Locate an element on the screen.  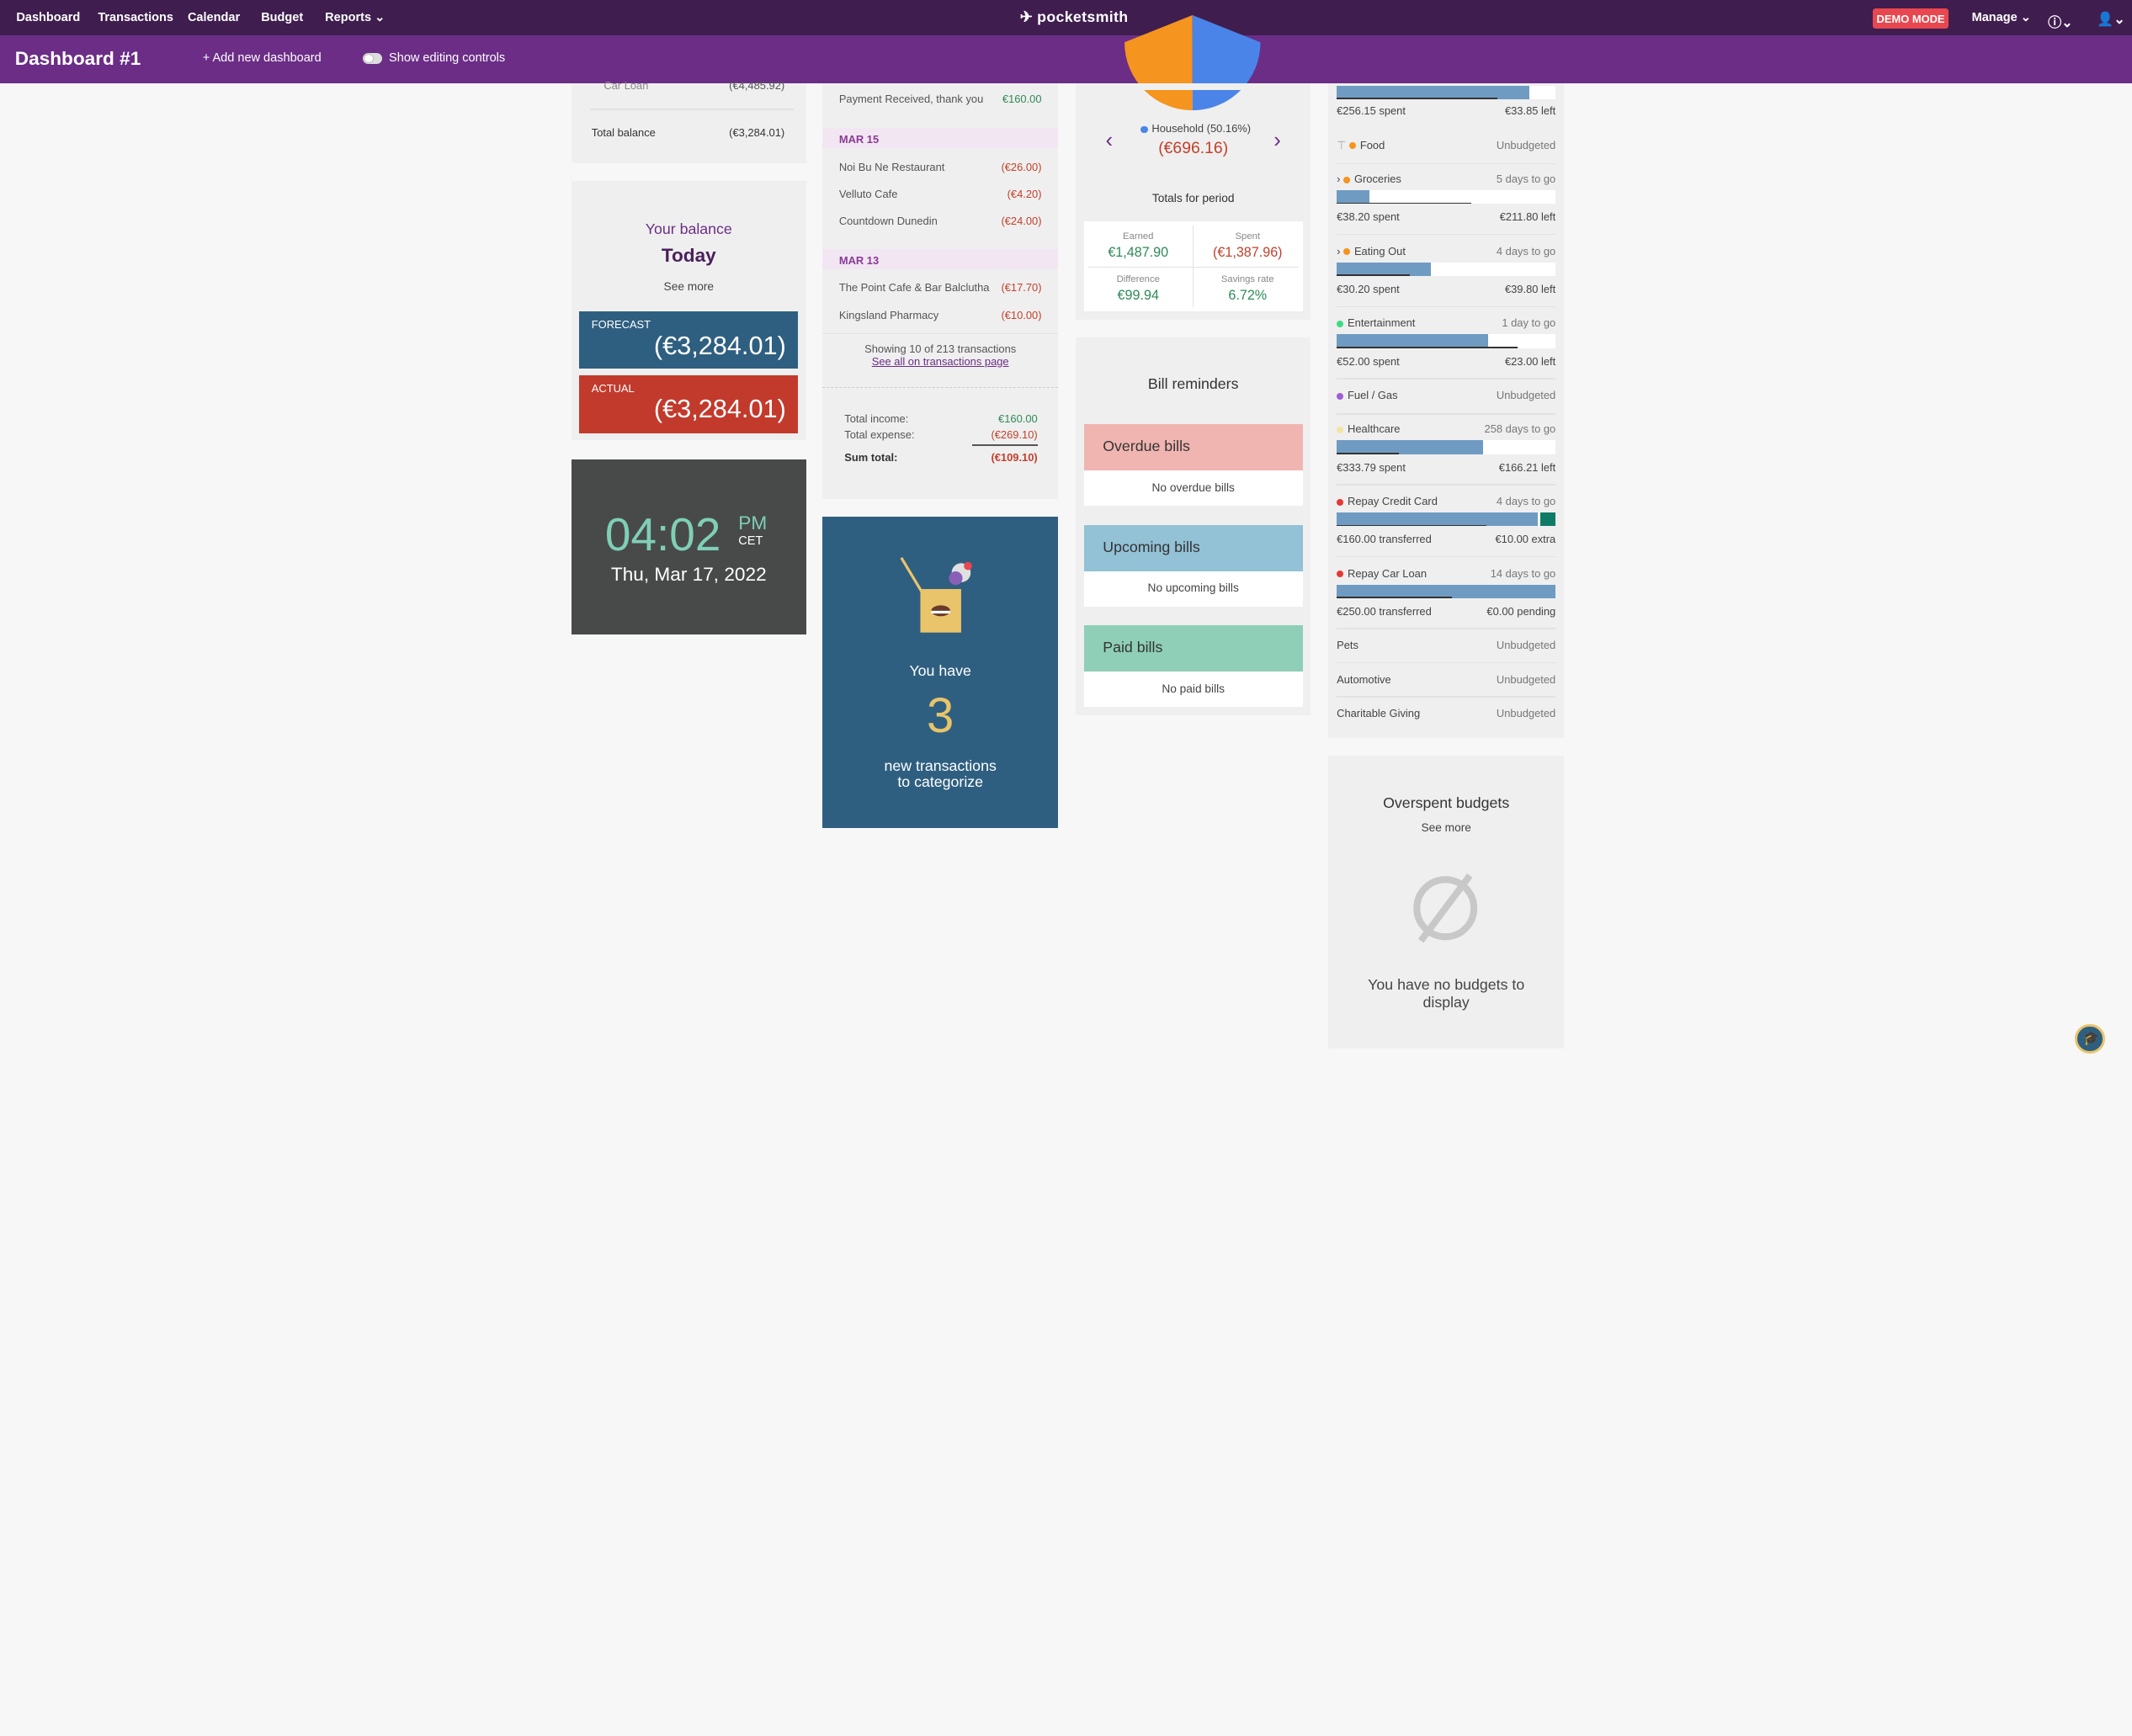
budget-row-fuel: Fuel / Gas Unbudgeted is located at coordinates (1446, 395).